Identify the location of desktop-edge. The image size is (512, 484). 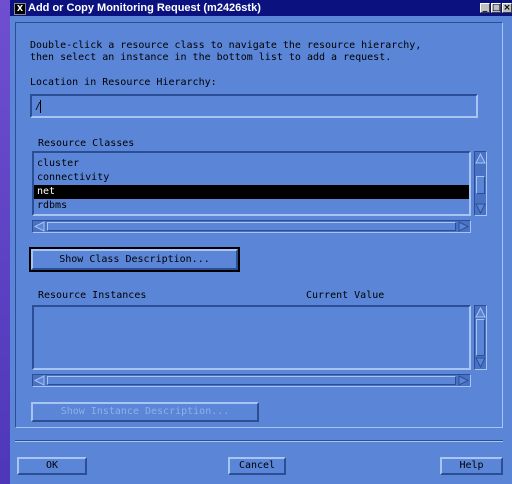
(5, 242).